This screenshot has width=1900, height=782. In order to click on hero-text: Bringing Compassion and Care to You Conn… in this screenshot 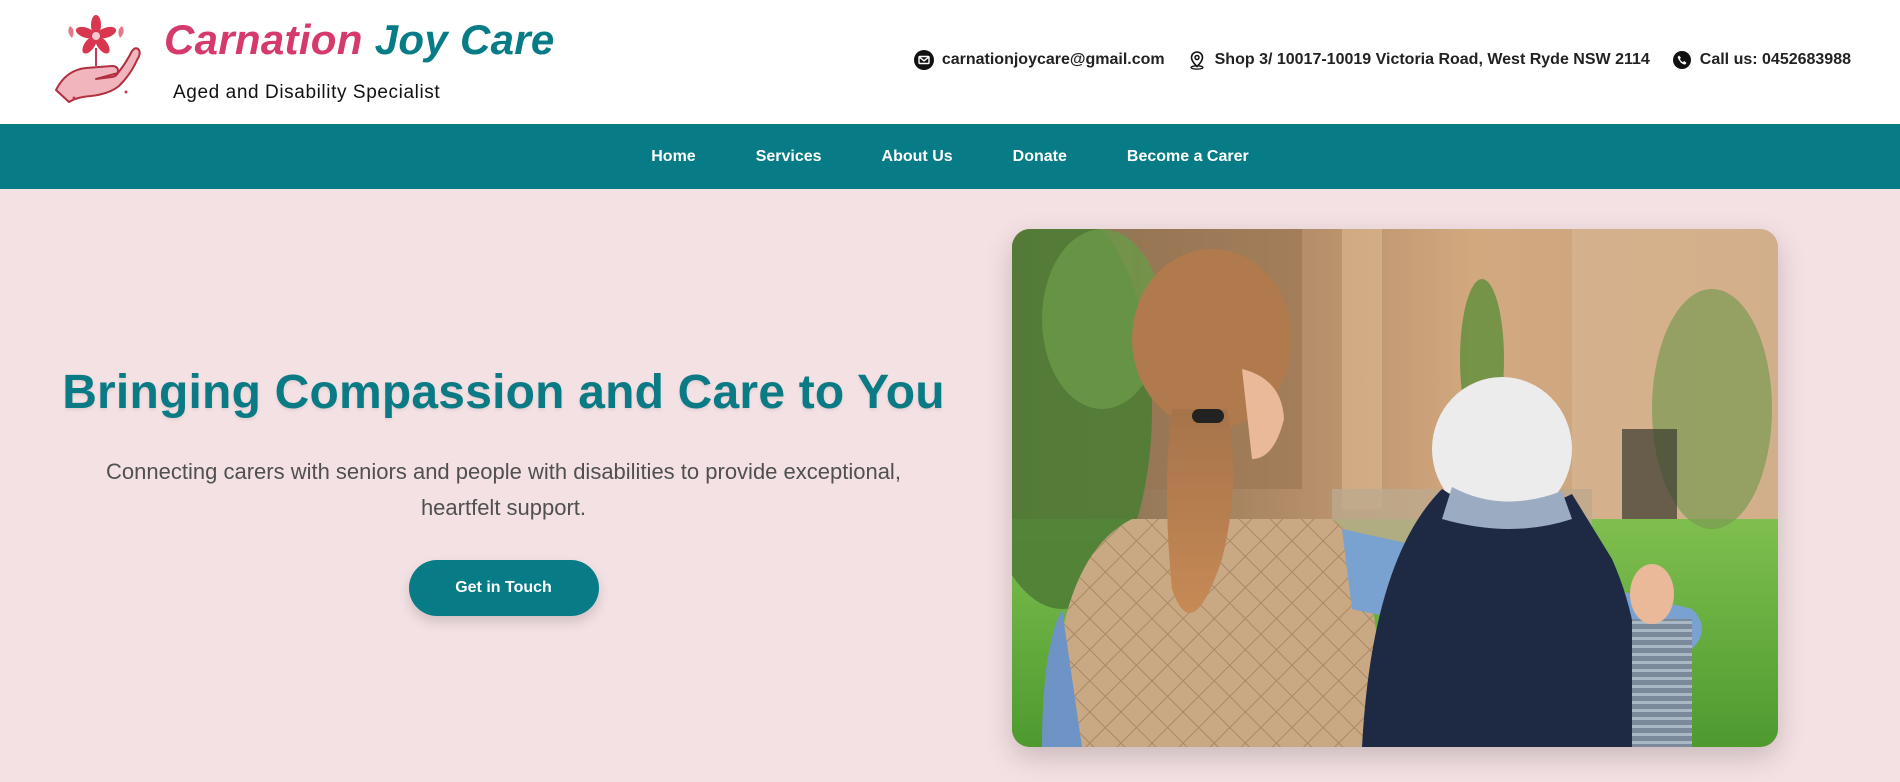, I will do `click(503, 490)`.